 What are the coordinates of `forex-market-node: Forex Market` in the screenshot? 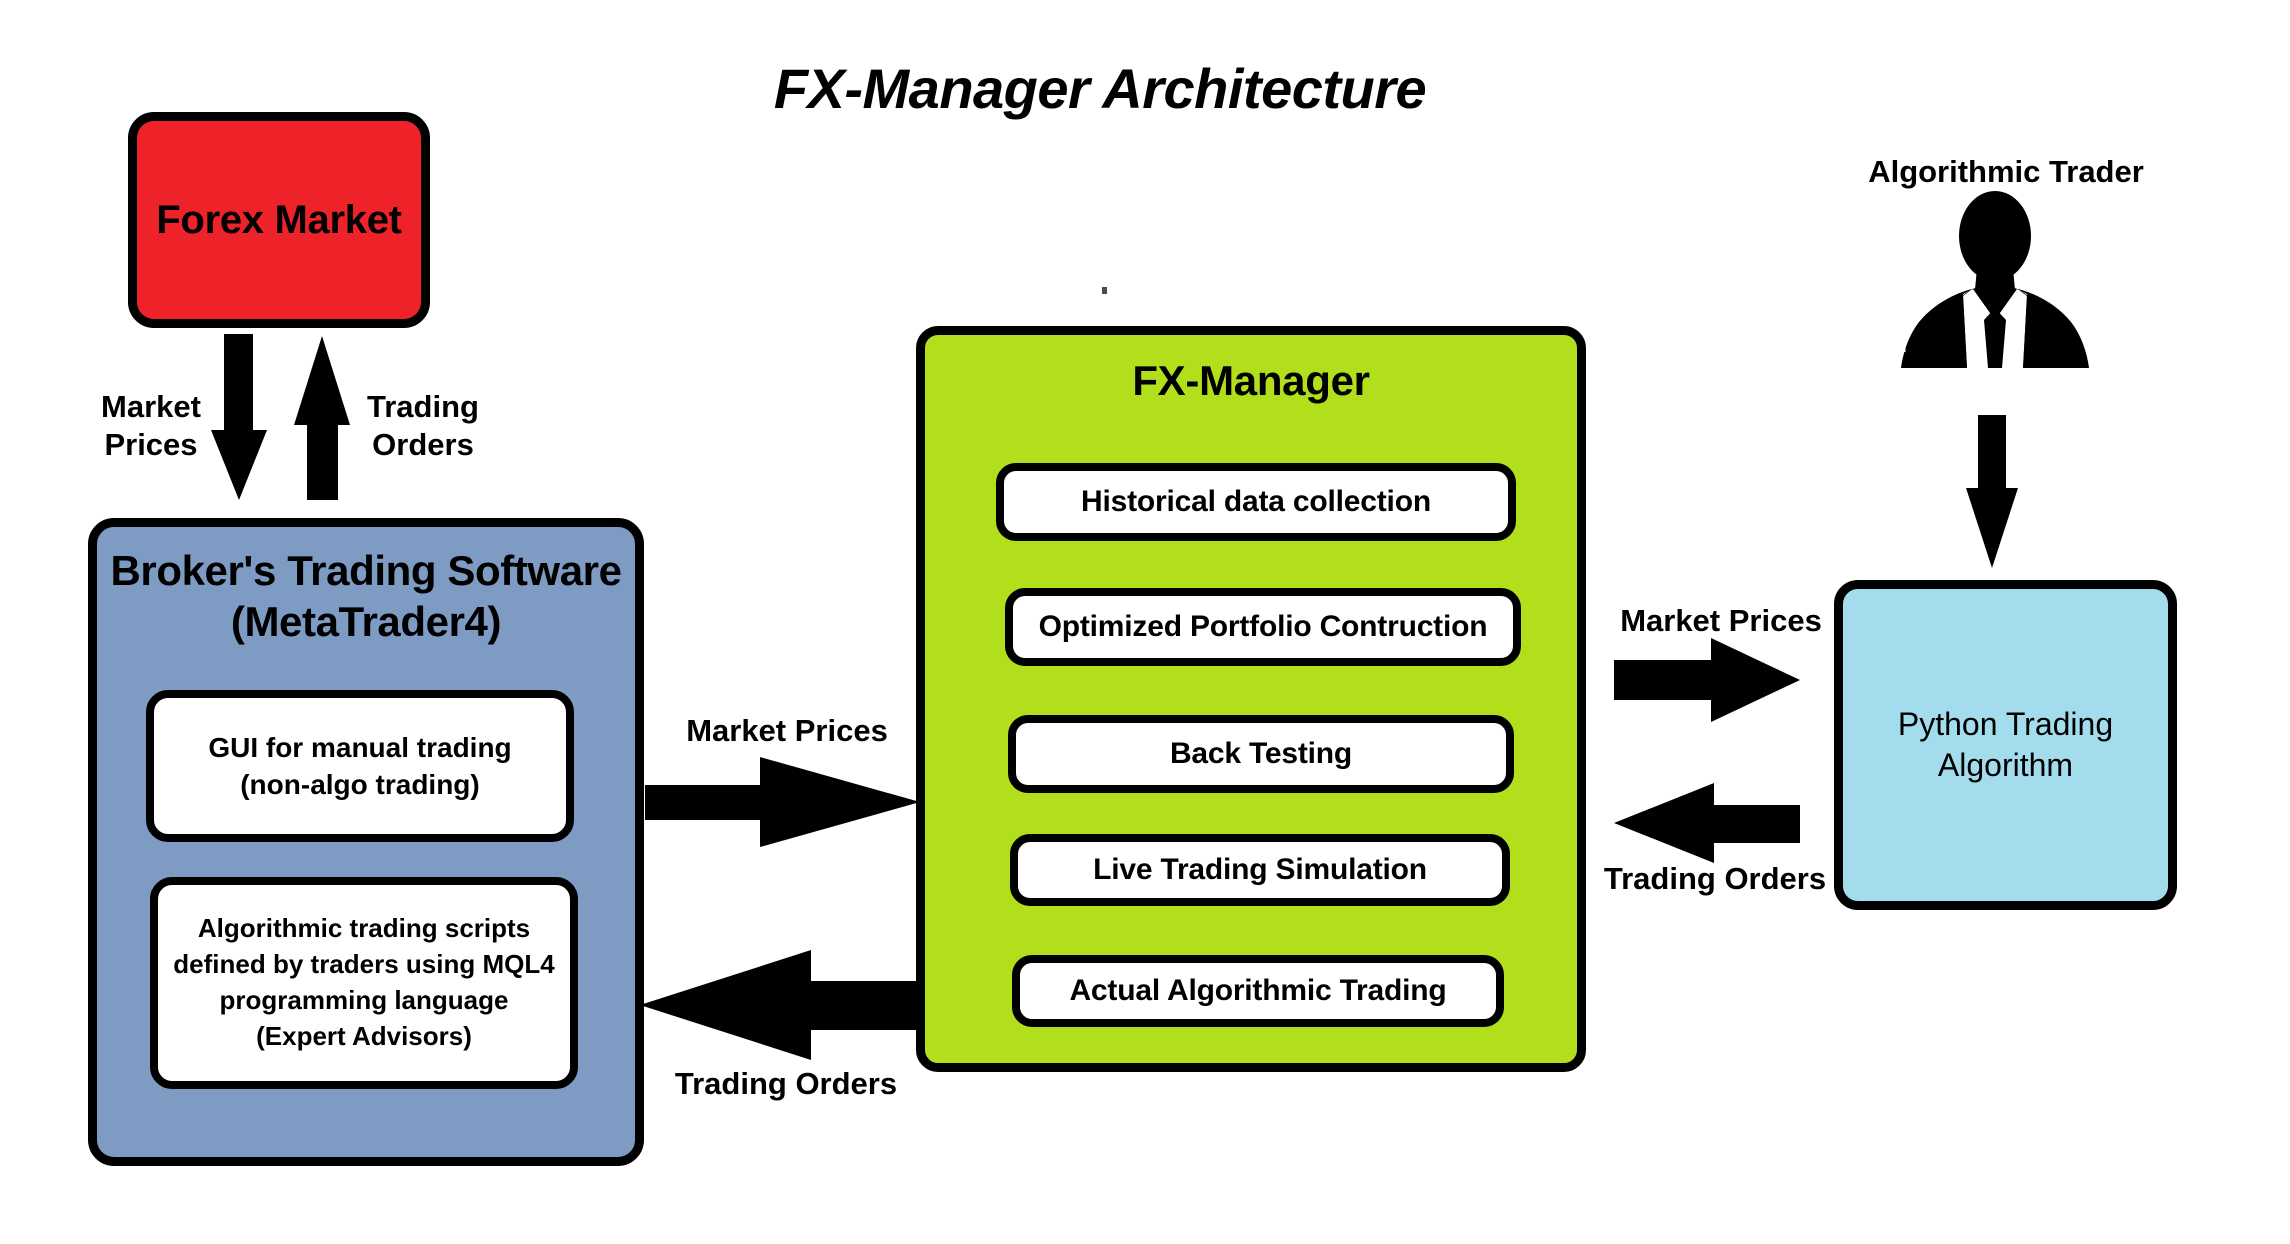 It's located at (279, 220).